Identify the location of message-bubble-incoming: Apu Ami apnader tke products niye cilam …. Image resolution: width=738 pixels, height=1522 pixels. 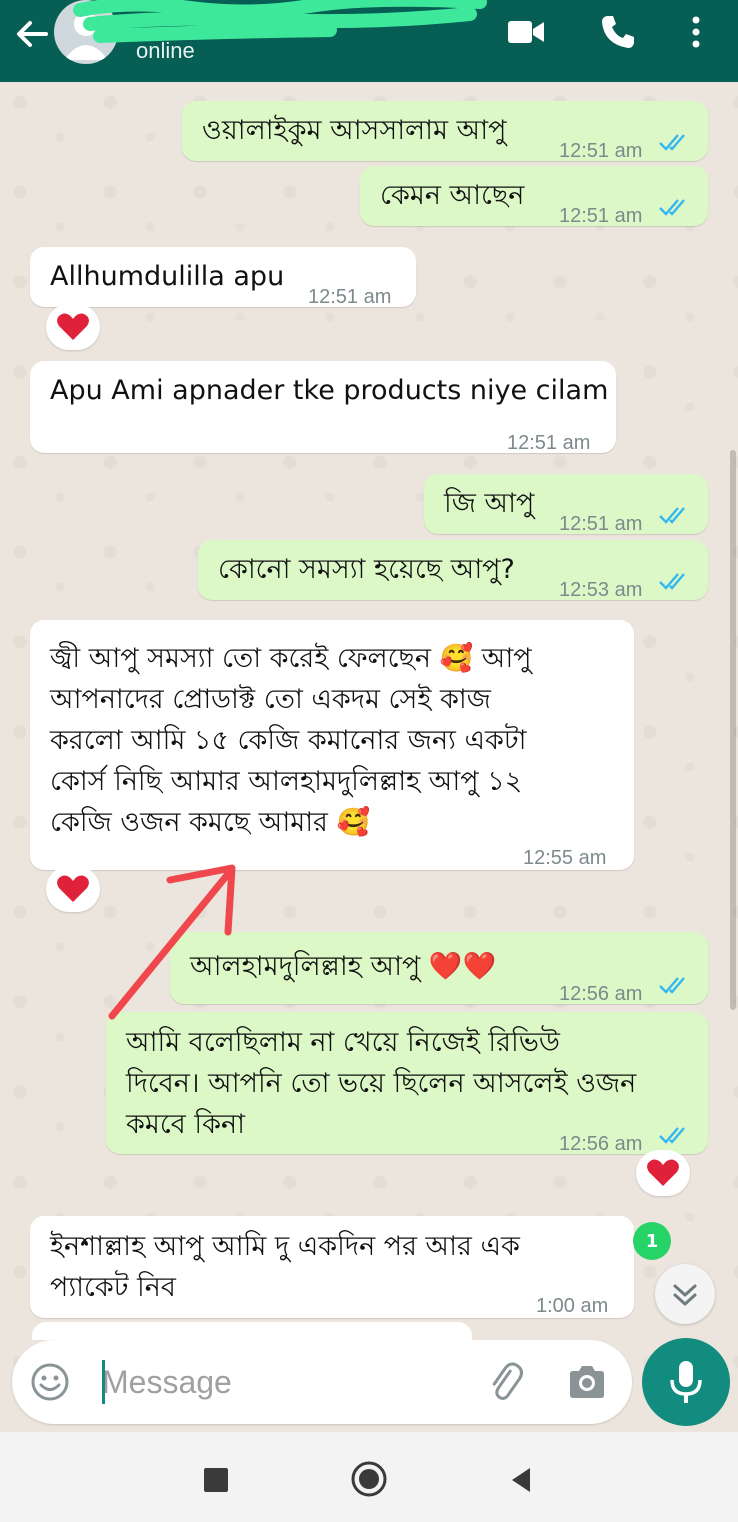
(323, 407).